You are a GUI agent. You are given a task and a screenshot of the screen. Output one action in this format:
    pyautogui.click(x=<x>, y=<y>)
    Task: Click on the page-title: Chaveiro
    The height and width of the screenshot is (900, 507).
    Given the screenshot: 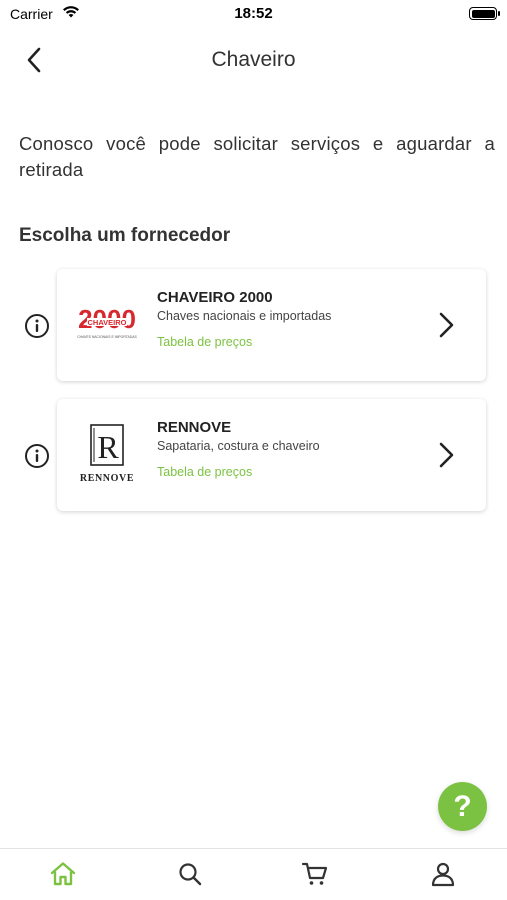 What is the action you would take?
    pyautogui.click(x=253, y=59)
    